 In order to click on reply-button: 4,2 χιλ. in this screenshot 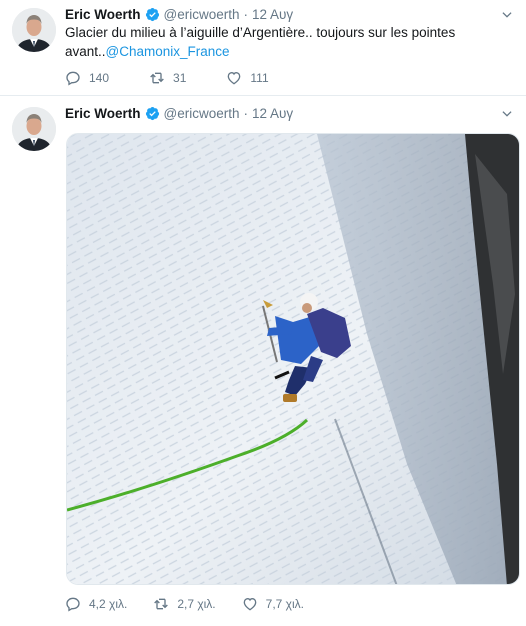, I will do `click(96, 604)`.